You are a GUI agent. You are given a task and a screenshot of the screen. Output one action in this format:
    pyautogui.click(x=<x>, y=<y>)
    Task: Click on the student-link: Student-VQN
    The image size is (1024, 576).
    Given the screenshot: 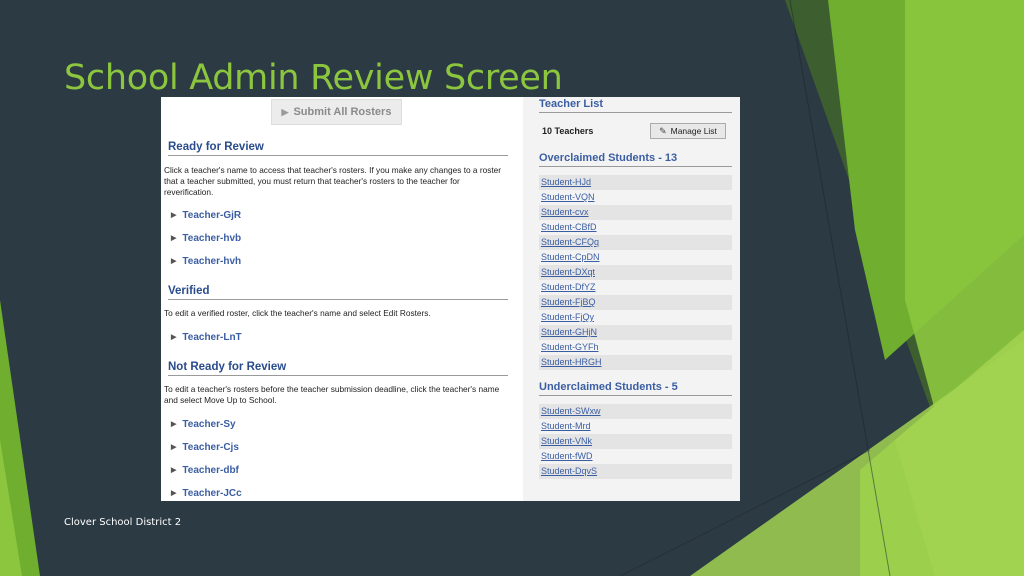 What is the action you would take?
    pyautogui.click(x=635, y=197)
    